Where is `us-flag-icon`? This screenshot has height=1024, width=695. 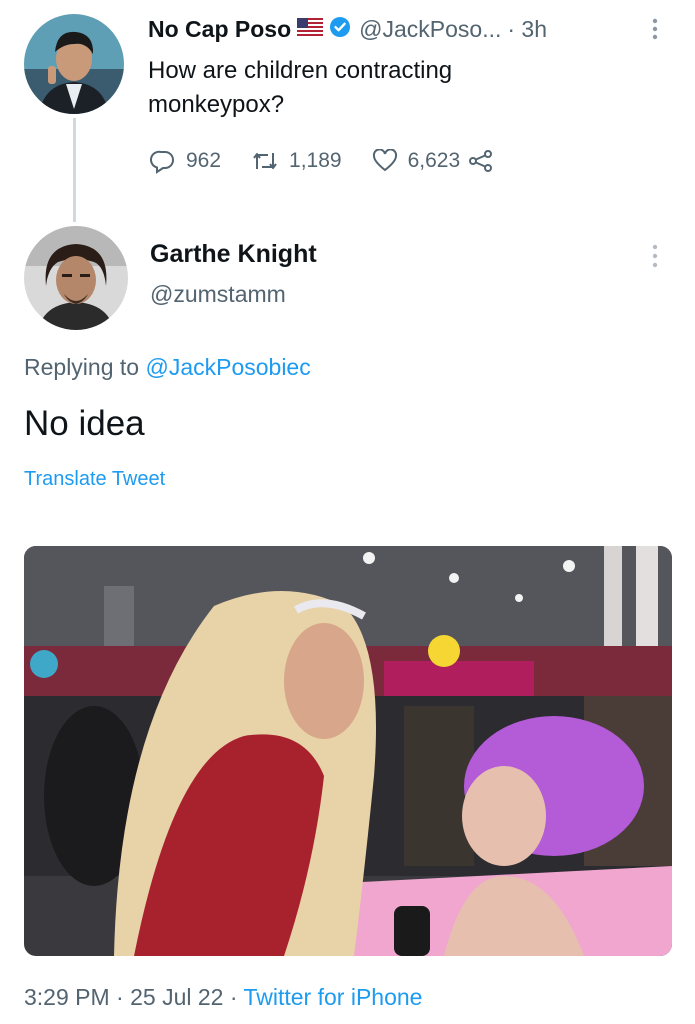 us-flag-icon is located at coordinates (310, 29).